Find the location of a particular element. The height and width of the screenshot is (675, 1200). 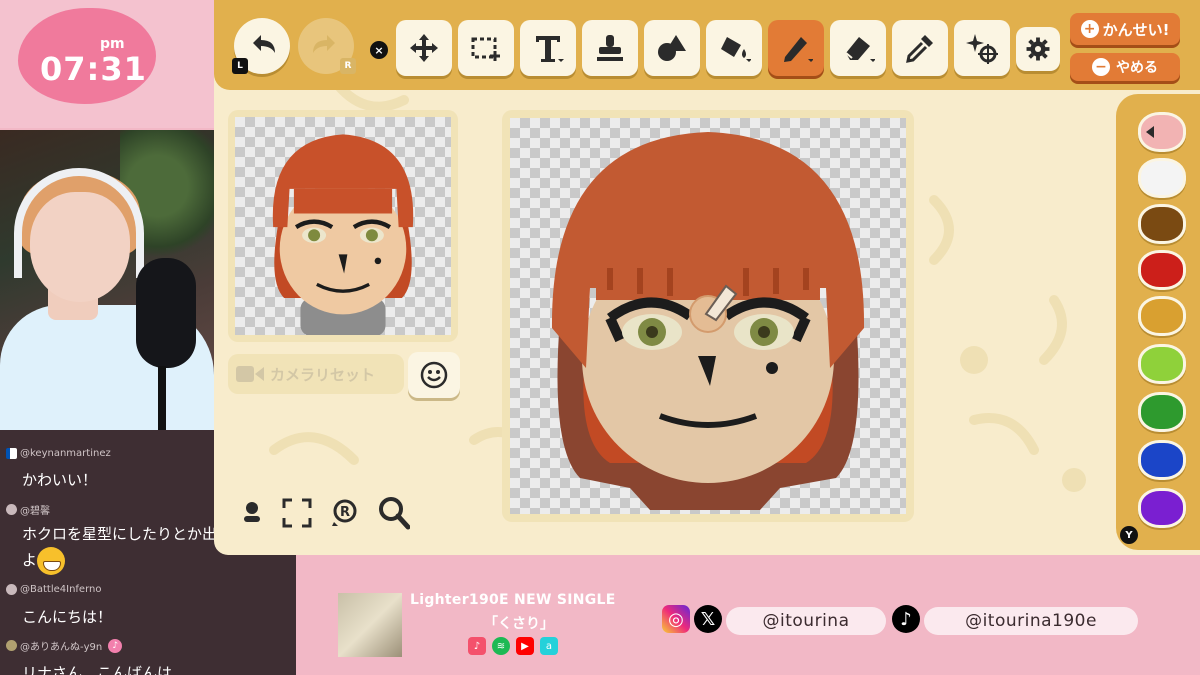

mii-preview-image is located at coordinates (343, 234).